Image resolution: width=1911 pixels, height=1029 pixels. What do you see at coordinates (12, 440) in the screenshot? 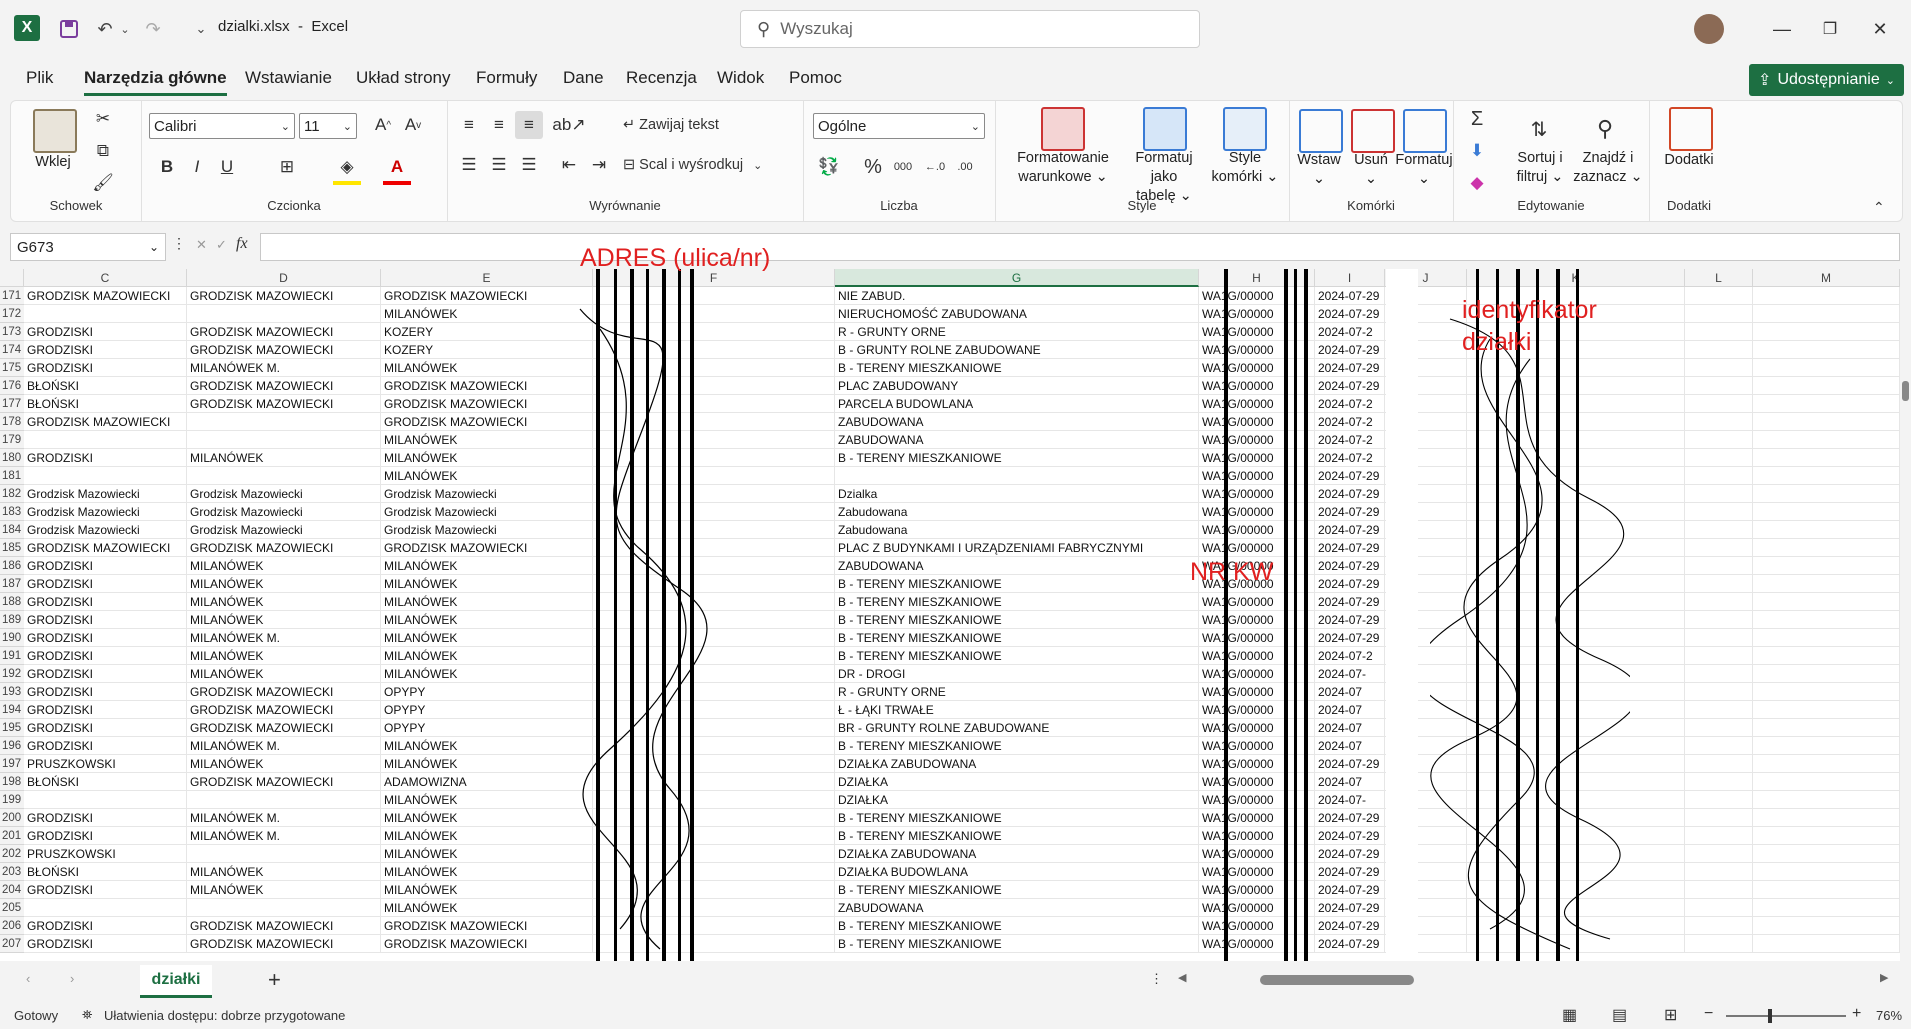
I see `row-header: 179` at bounding box center [12, 440].